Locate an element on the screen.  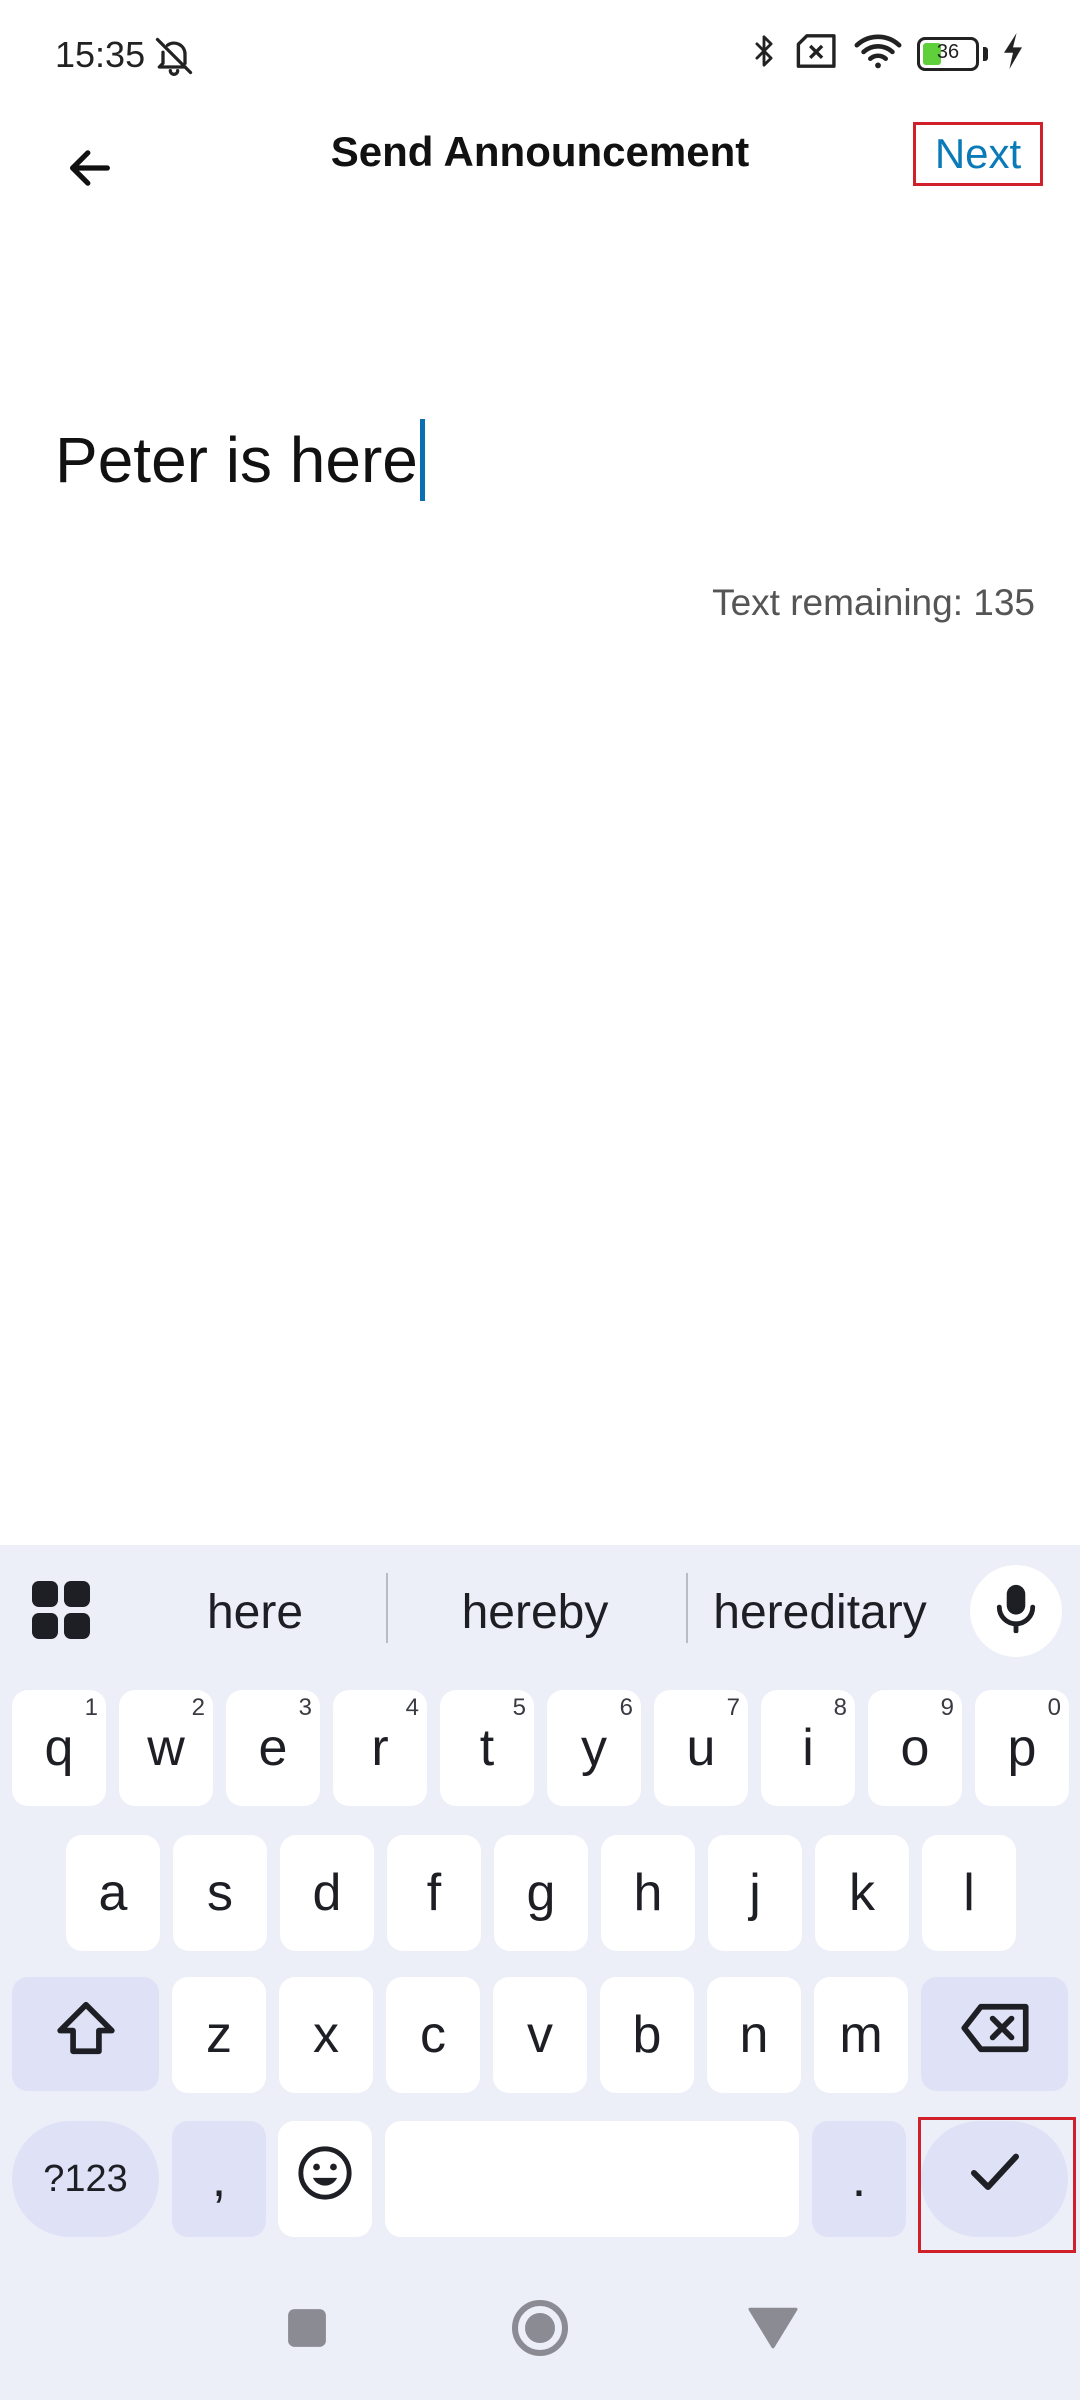
key-label: p is located at coordinates (1022, 1748).